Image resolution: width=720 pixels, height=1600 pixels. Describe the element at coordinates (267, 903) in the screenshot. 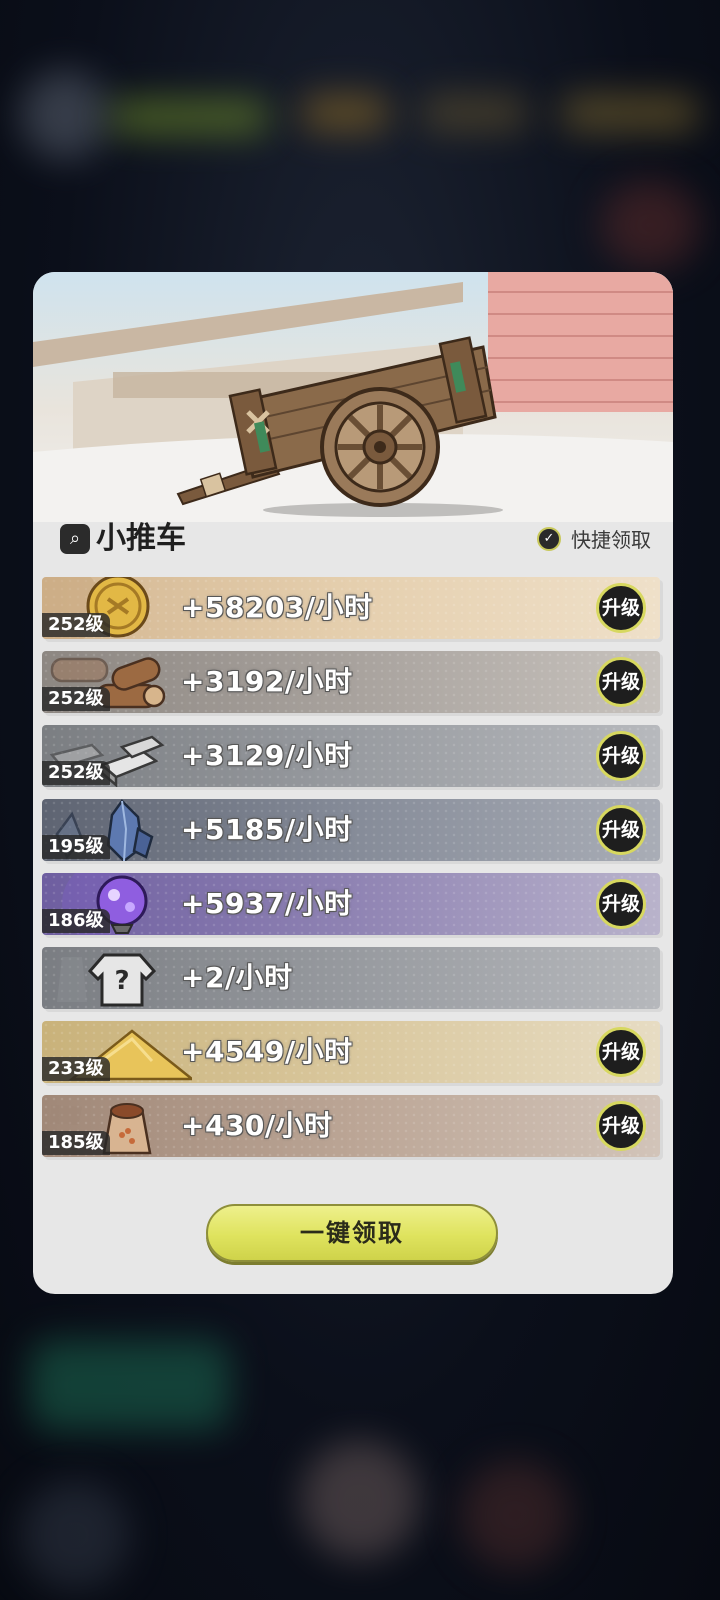

I see `production-rate: +5937/小时` at that location.